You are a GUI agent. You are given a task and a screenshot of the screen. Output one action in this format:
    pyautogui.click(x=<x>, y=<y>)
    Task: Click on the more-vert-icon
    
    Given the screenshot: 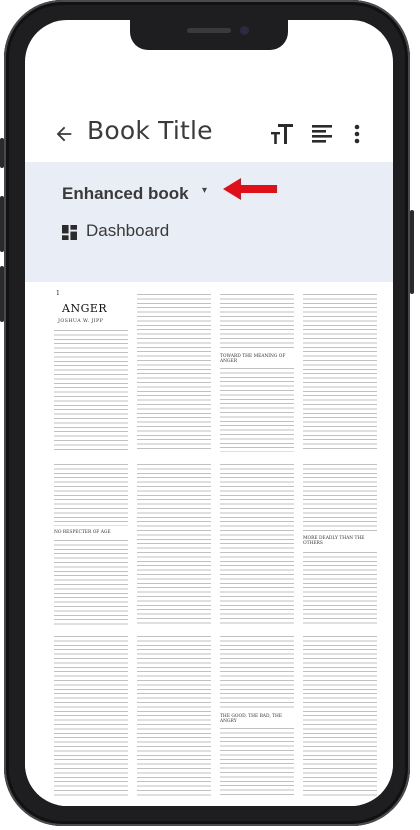 What is the action you would take?
    pyautogui.click(x=357, y=134)
    